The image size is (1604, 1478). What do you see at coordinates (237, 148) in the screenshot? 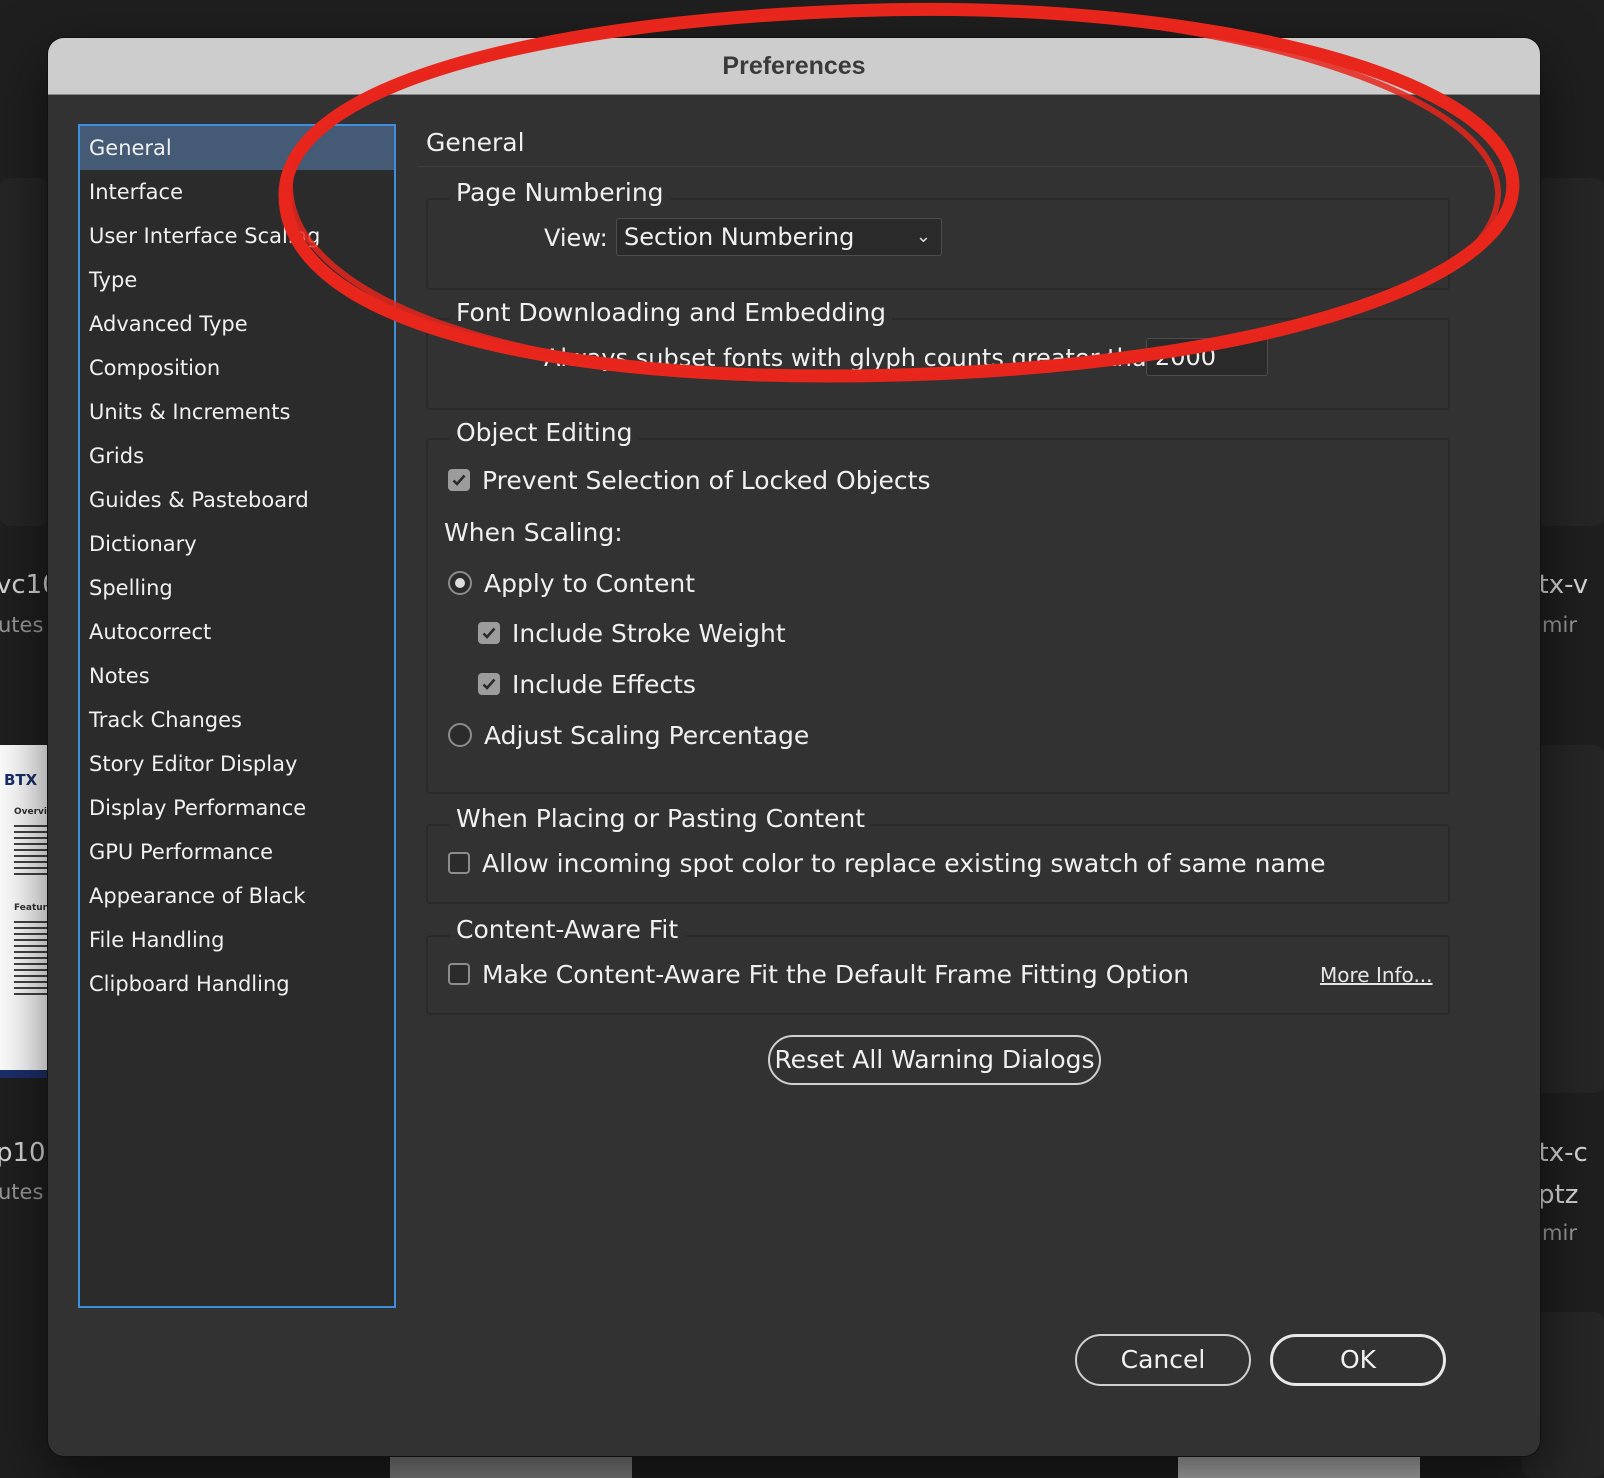
I see `sidebar-item-general: General` at bounding box center [237, 148].